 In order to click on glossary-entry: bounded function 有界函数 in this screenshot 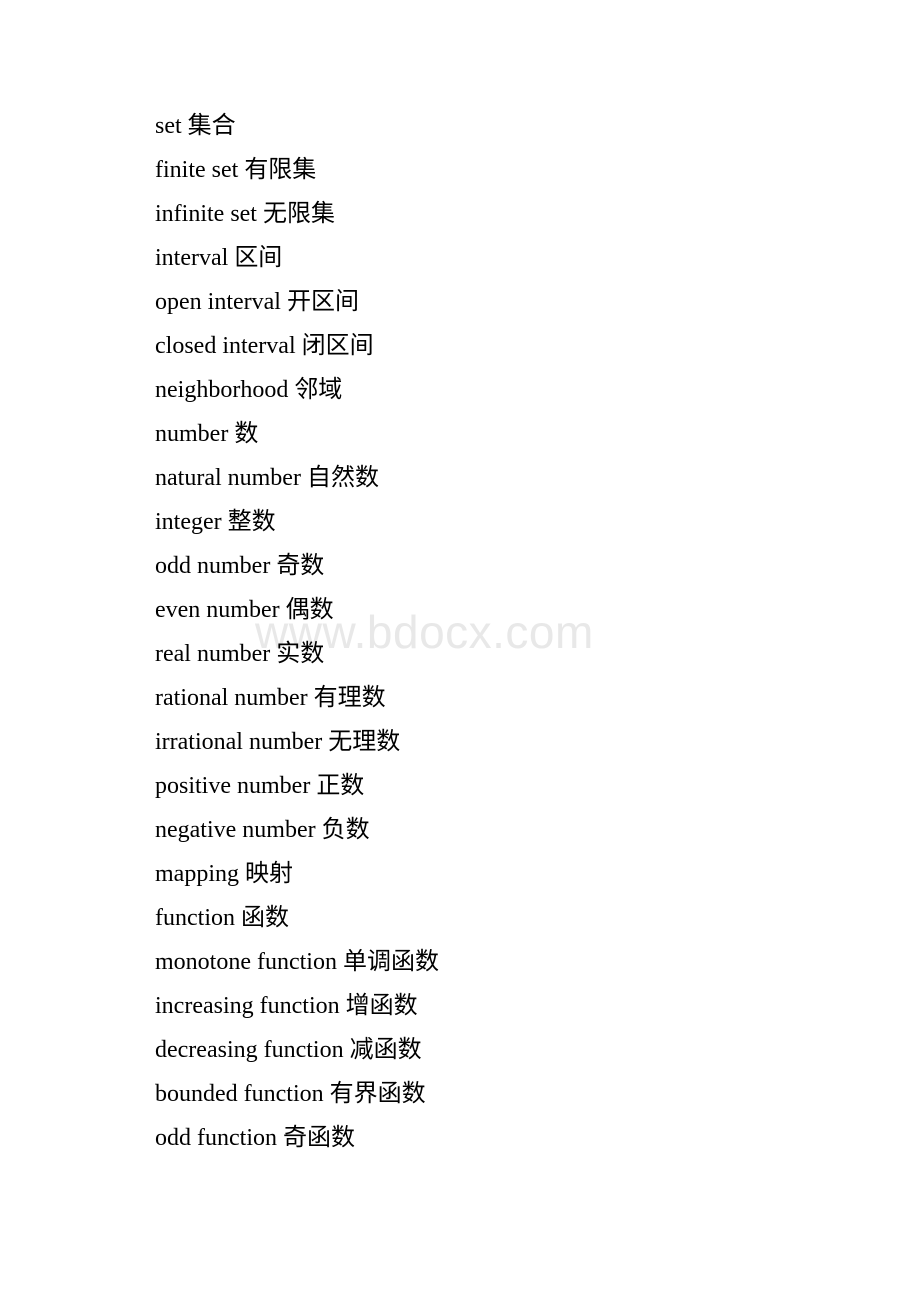, I will do `click(505, 1094)`.